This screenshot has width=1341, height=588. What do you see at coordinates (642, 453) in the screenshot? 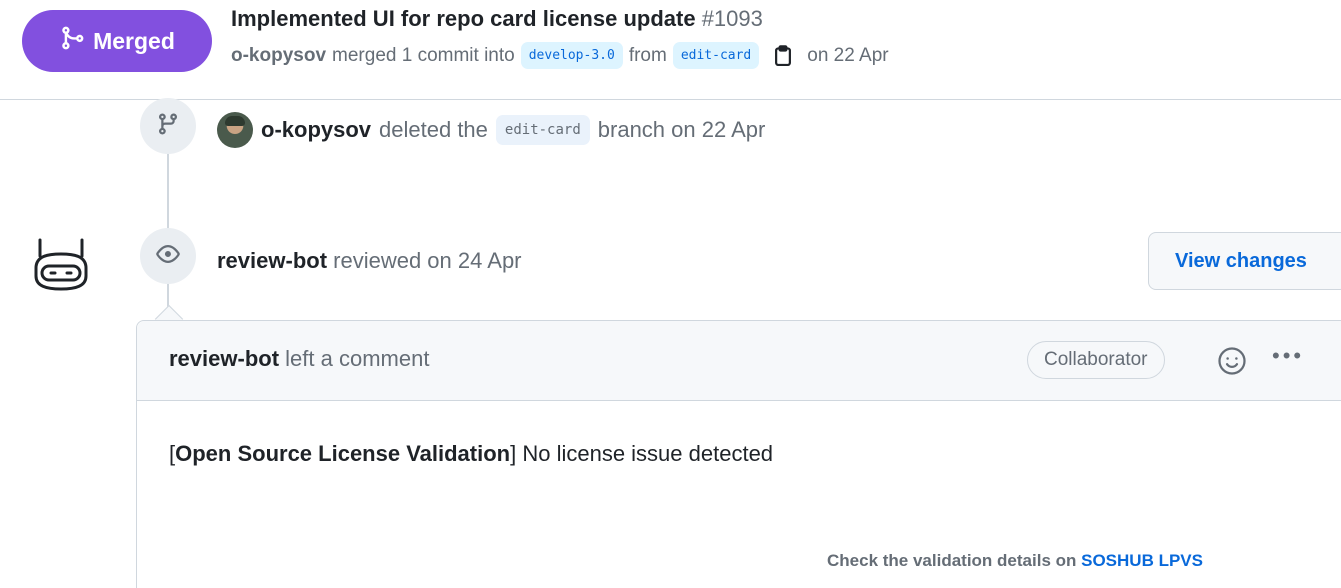
I see `body-rest: ] No license issue detected` at bounding box center [642, 453].